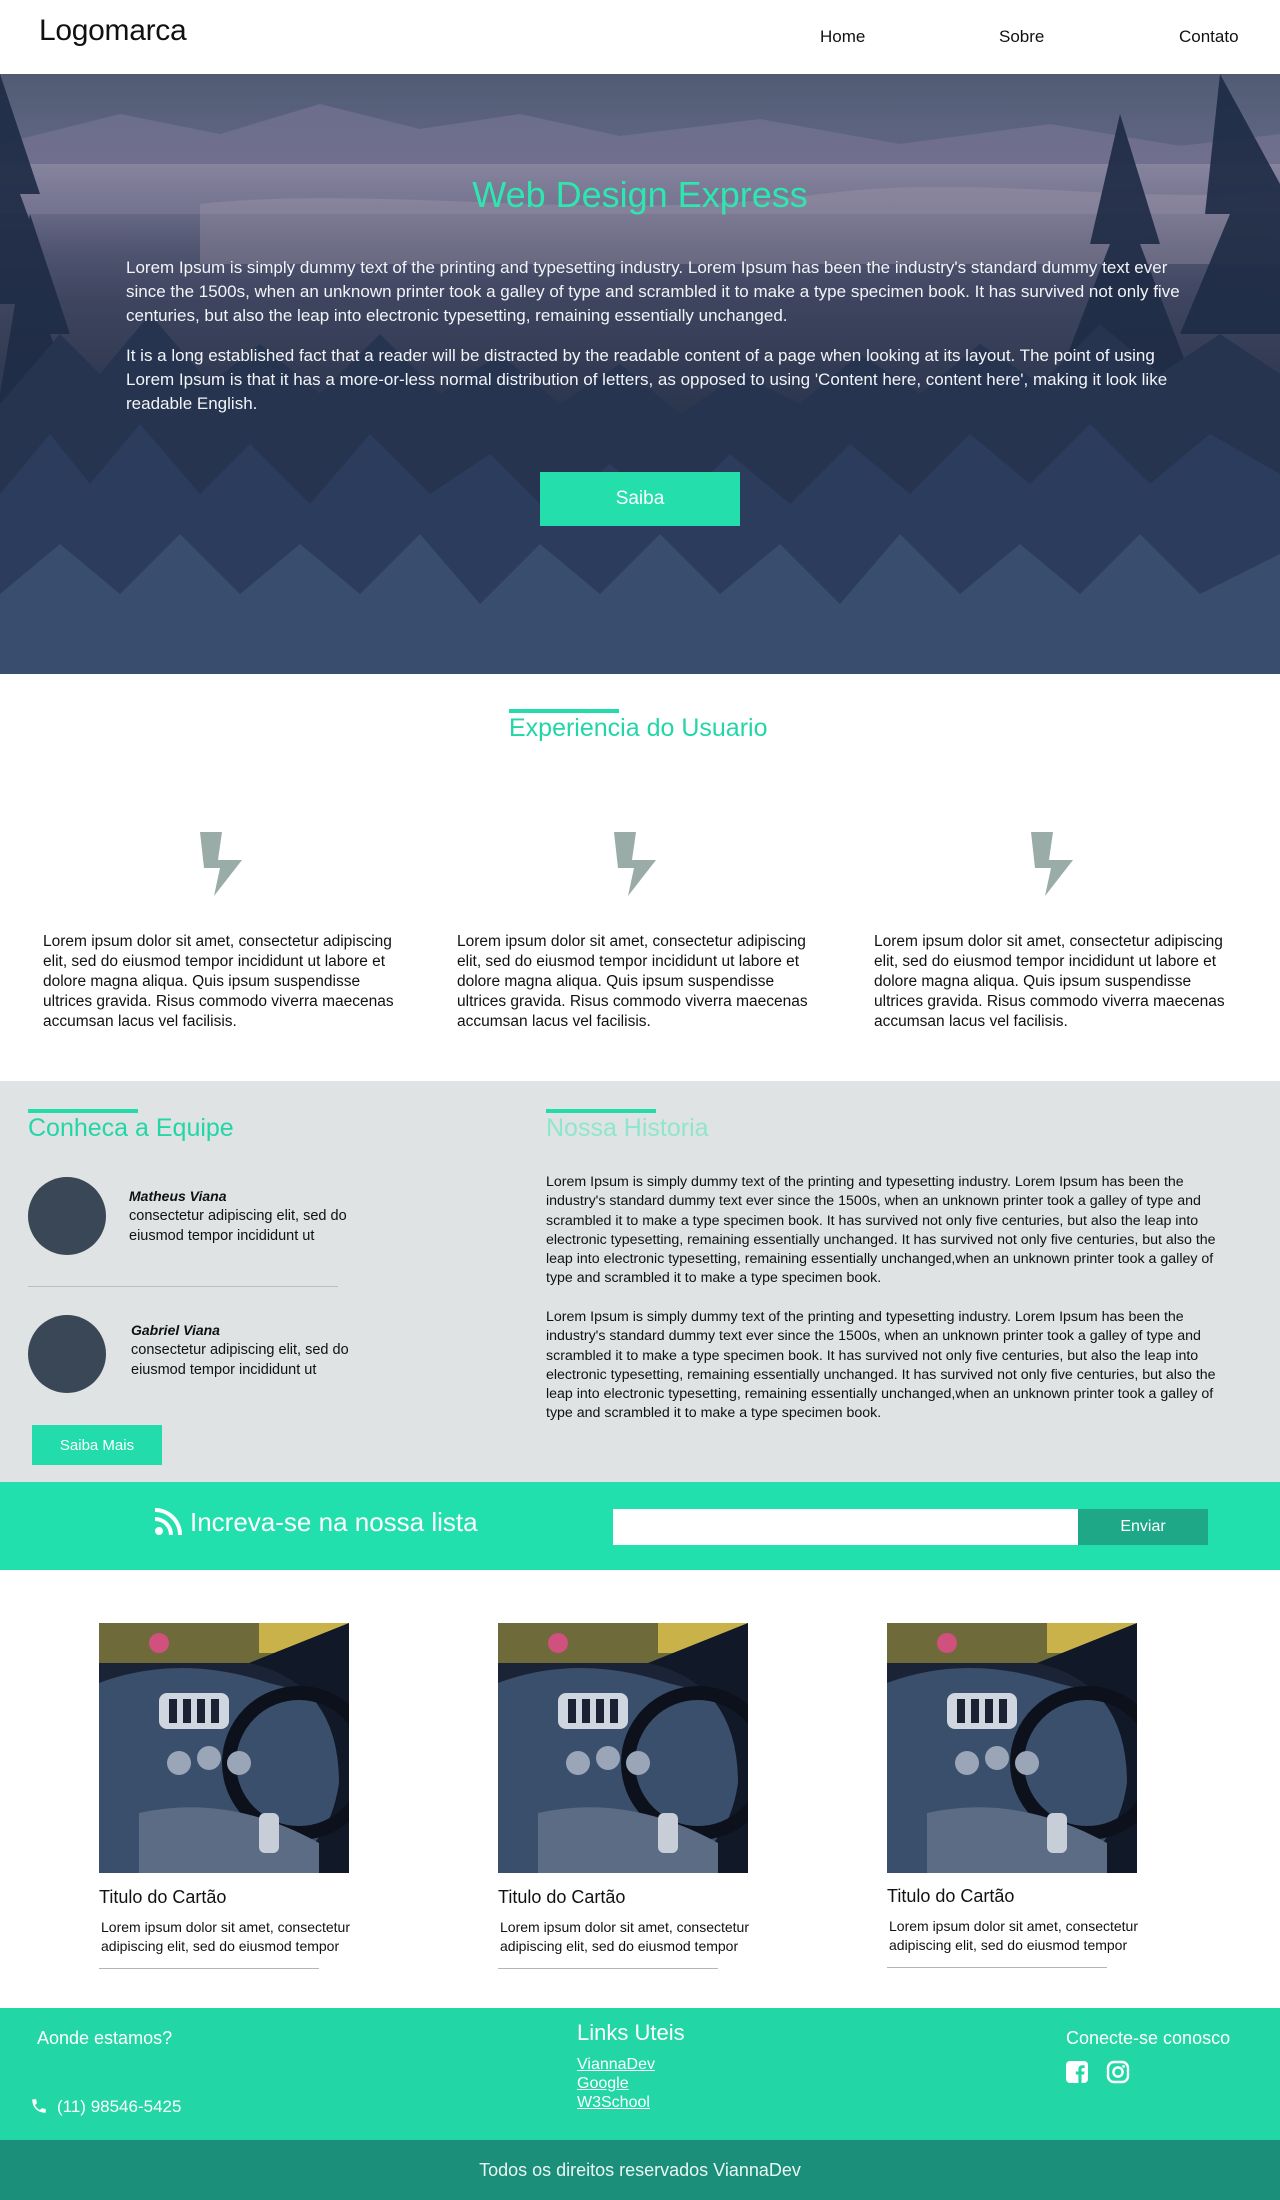 This screenshot has width=1280, height=2200. What do you see at coordinates (1077, 2072) in the screenshot?
I see `facebook-icon` at bounding box center [1077, 2072].